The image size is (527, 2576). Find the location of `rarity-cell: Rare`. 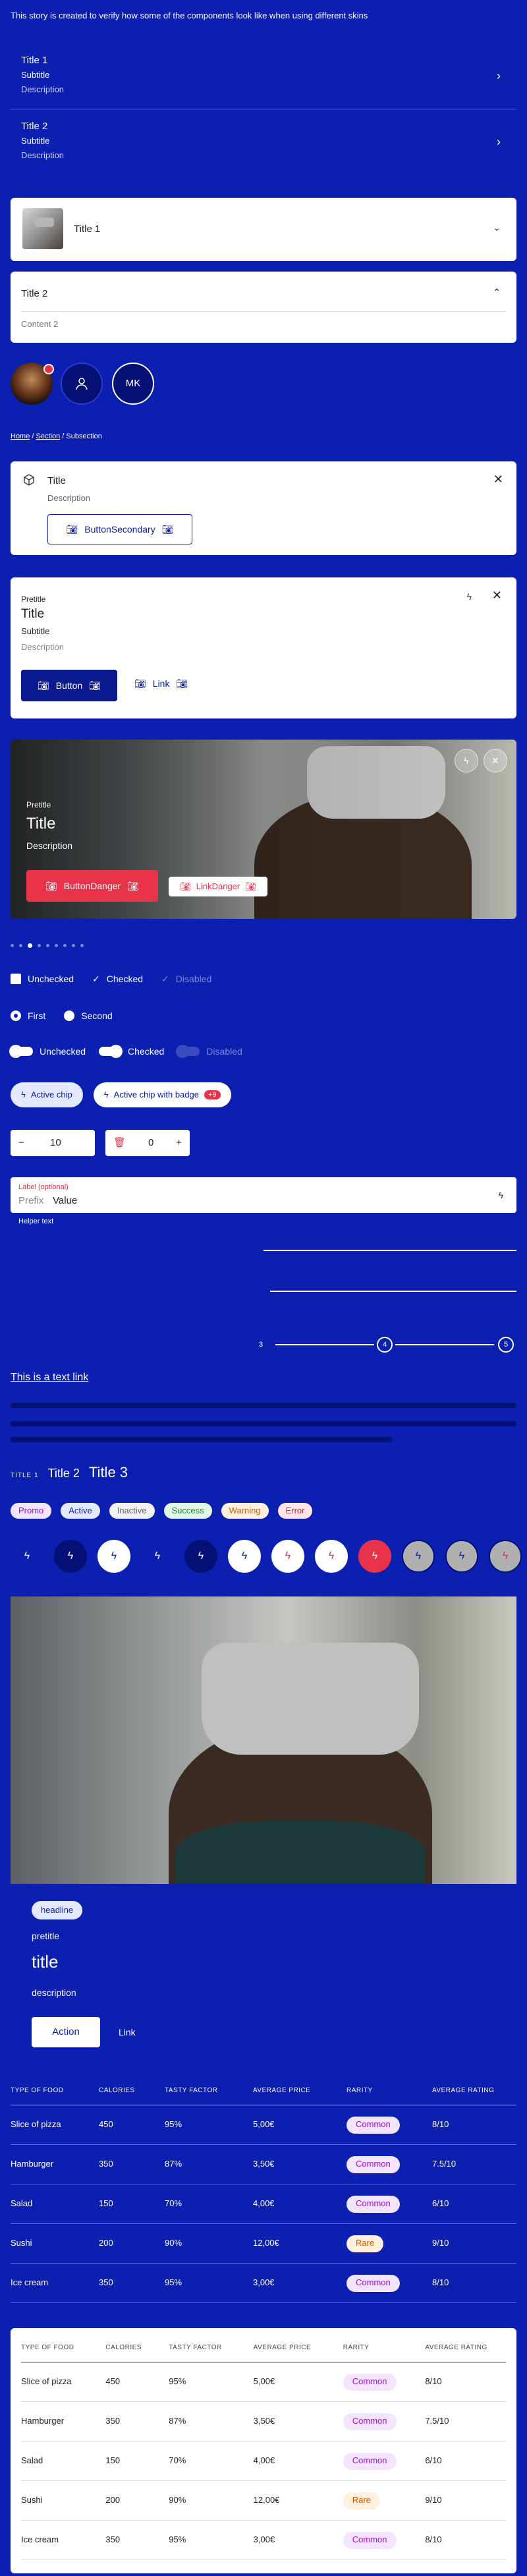

rarity-cell: Rare is located at coordinates (384, 2501).